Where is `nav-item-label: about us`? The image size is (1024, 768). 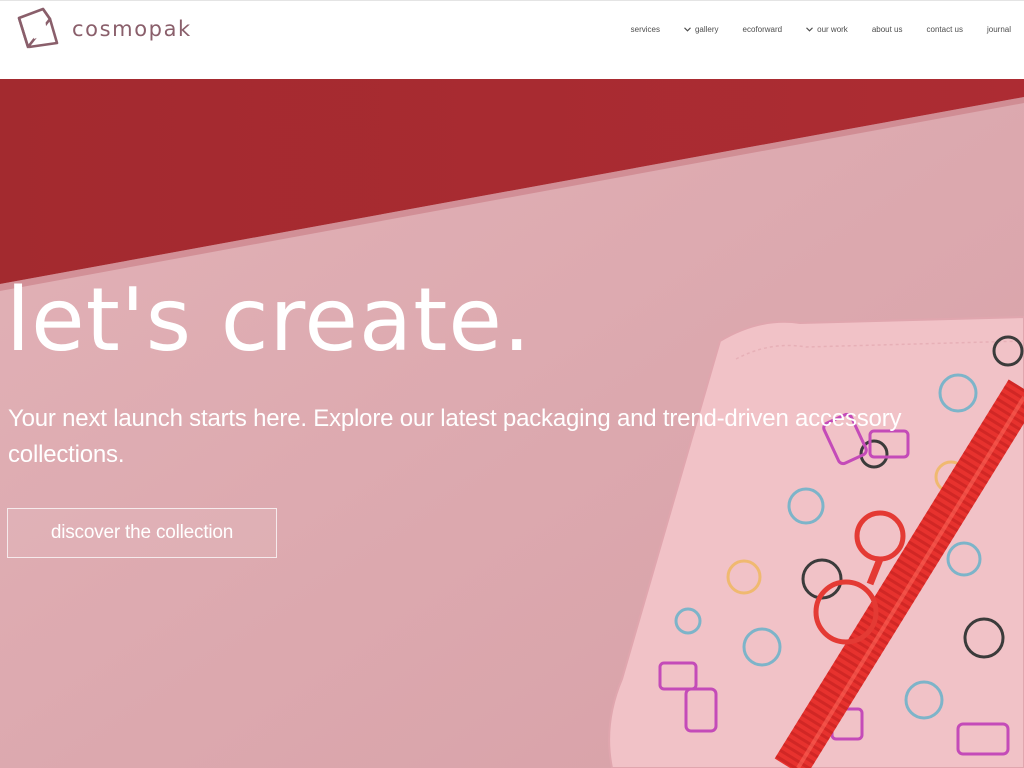
nav-item-label: about us is located at coordinates (887, 29).